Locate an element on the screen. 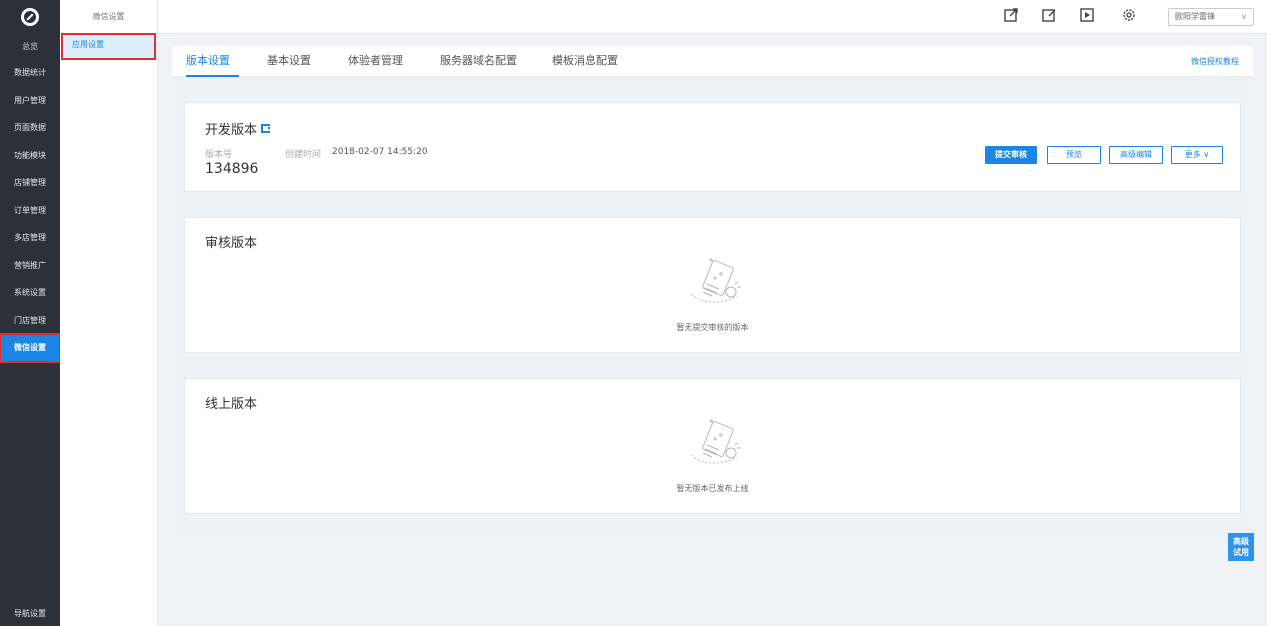 This screenshot has width=1267, height=626. online-version-title: 线上版本 is located at coordinates (231, 404).